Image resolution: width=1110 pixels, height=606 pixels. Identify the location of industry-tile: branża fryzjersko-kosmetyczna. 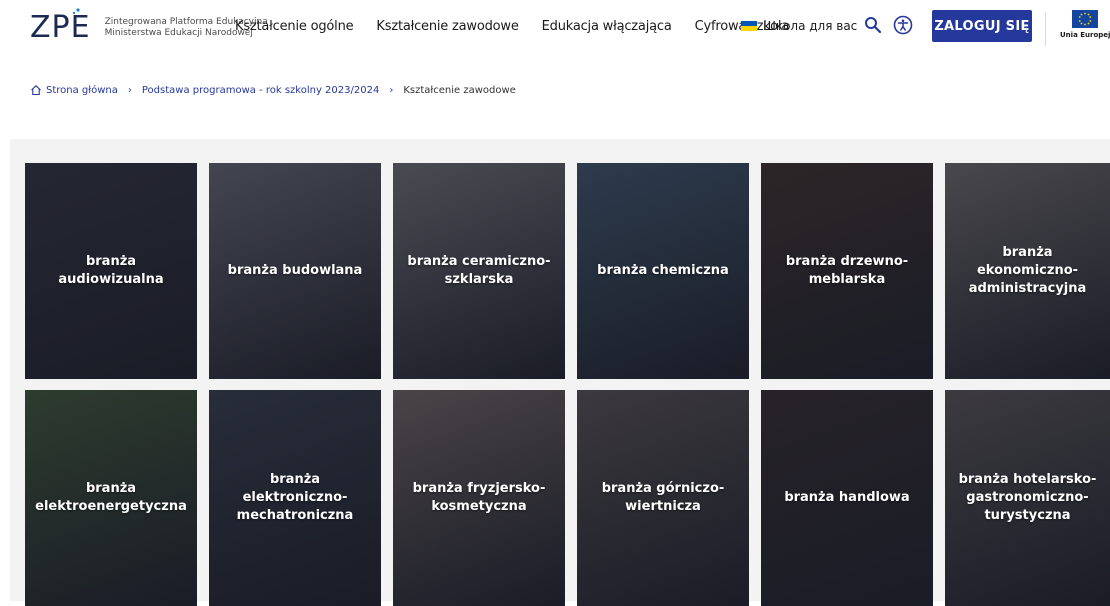
(479, 498).